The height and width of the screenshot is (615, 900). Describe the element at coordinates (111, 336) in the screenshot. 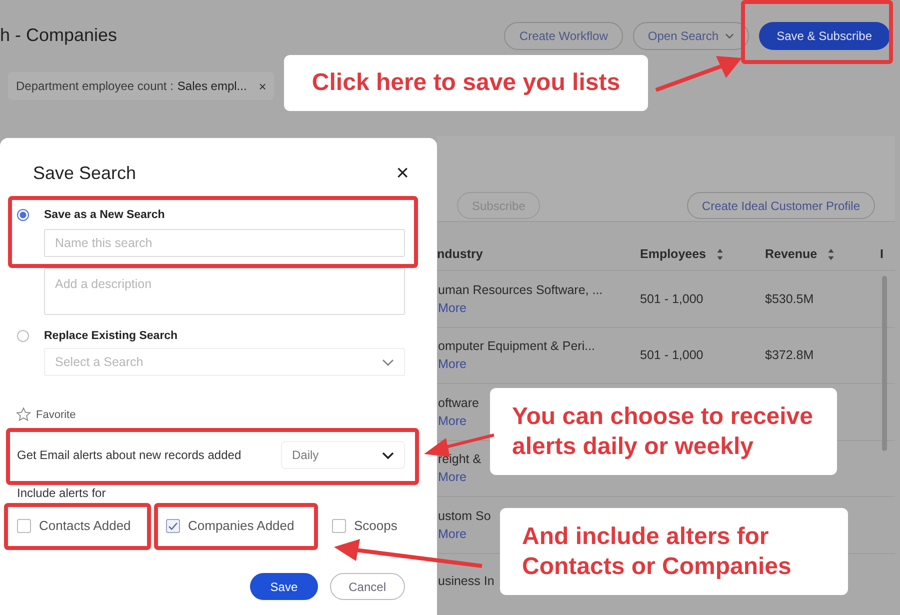

I see `option-label: Replace Existing Search` at that location.